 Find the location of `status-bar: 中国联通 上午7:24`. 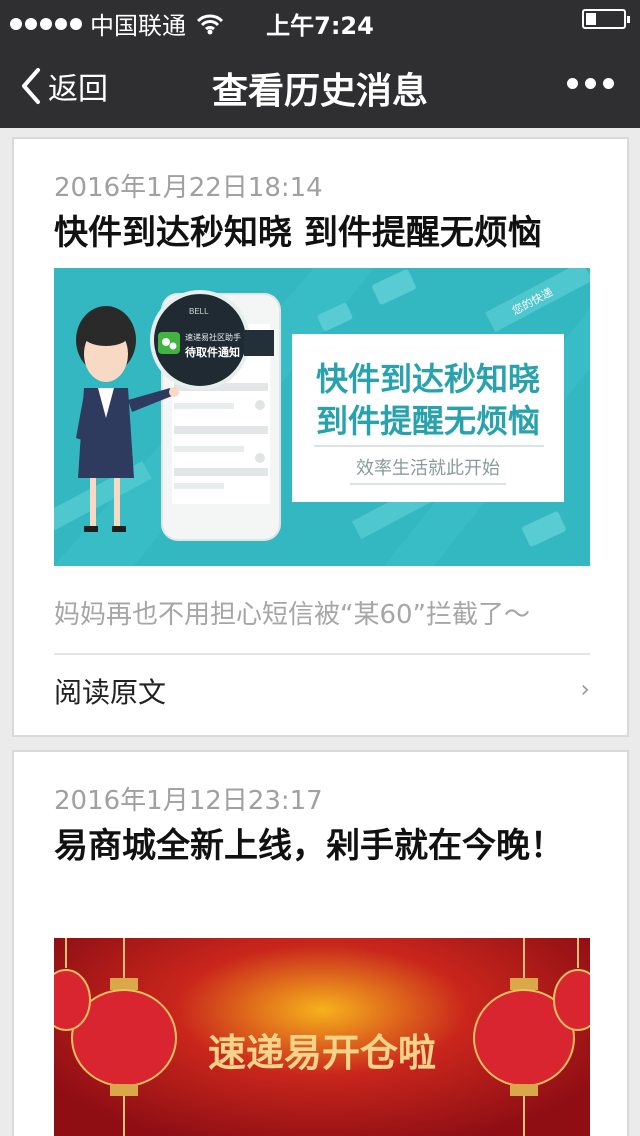

status-bar: 中国联通 上午7:24 is located at coordinates (320, 20).